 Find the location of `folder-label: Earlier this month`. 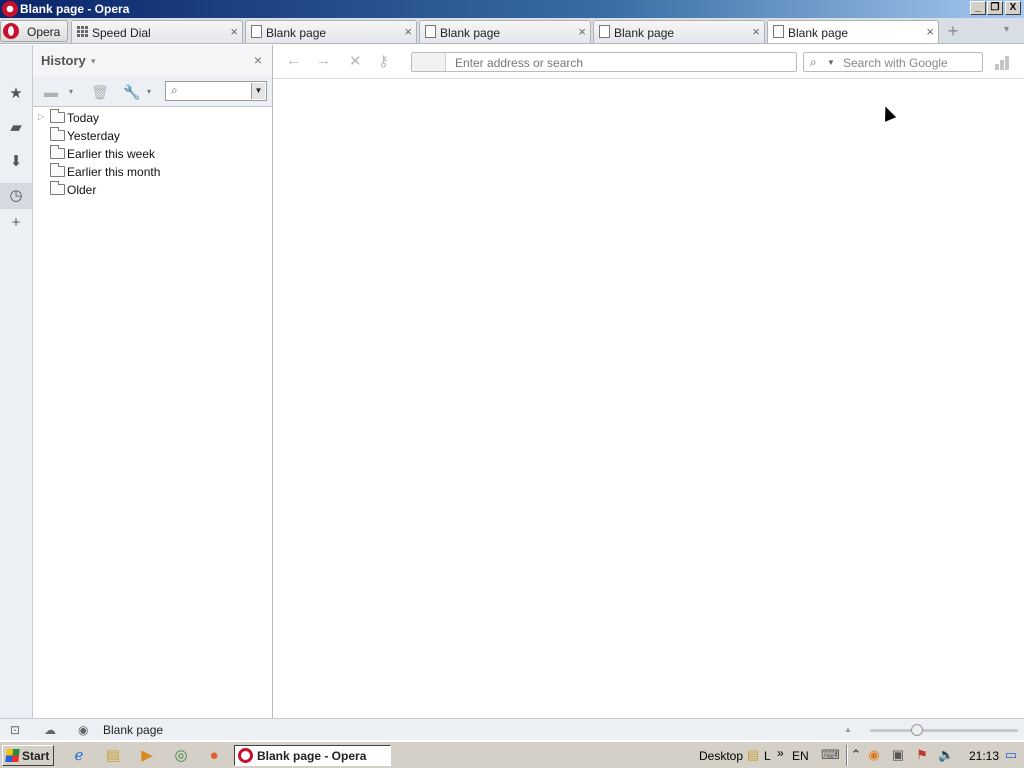

folder-label: Earlier this month is located at coordinates (114, 172).